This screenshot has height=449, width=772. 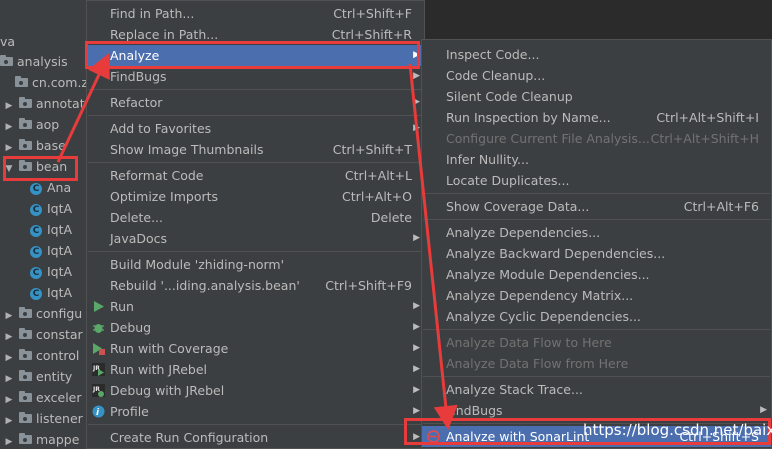 I want to click on tree-row: ▶ base, so click(x=33, y=145).